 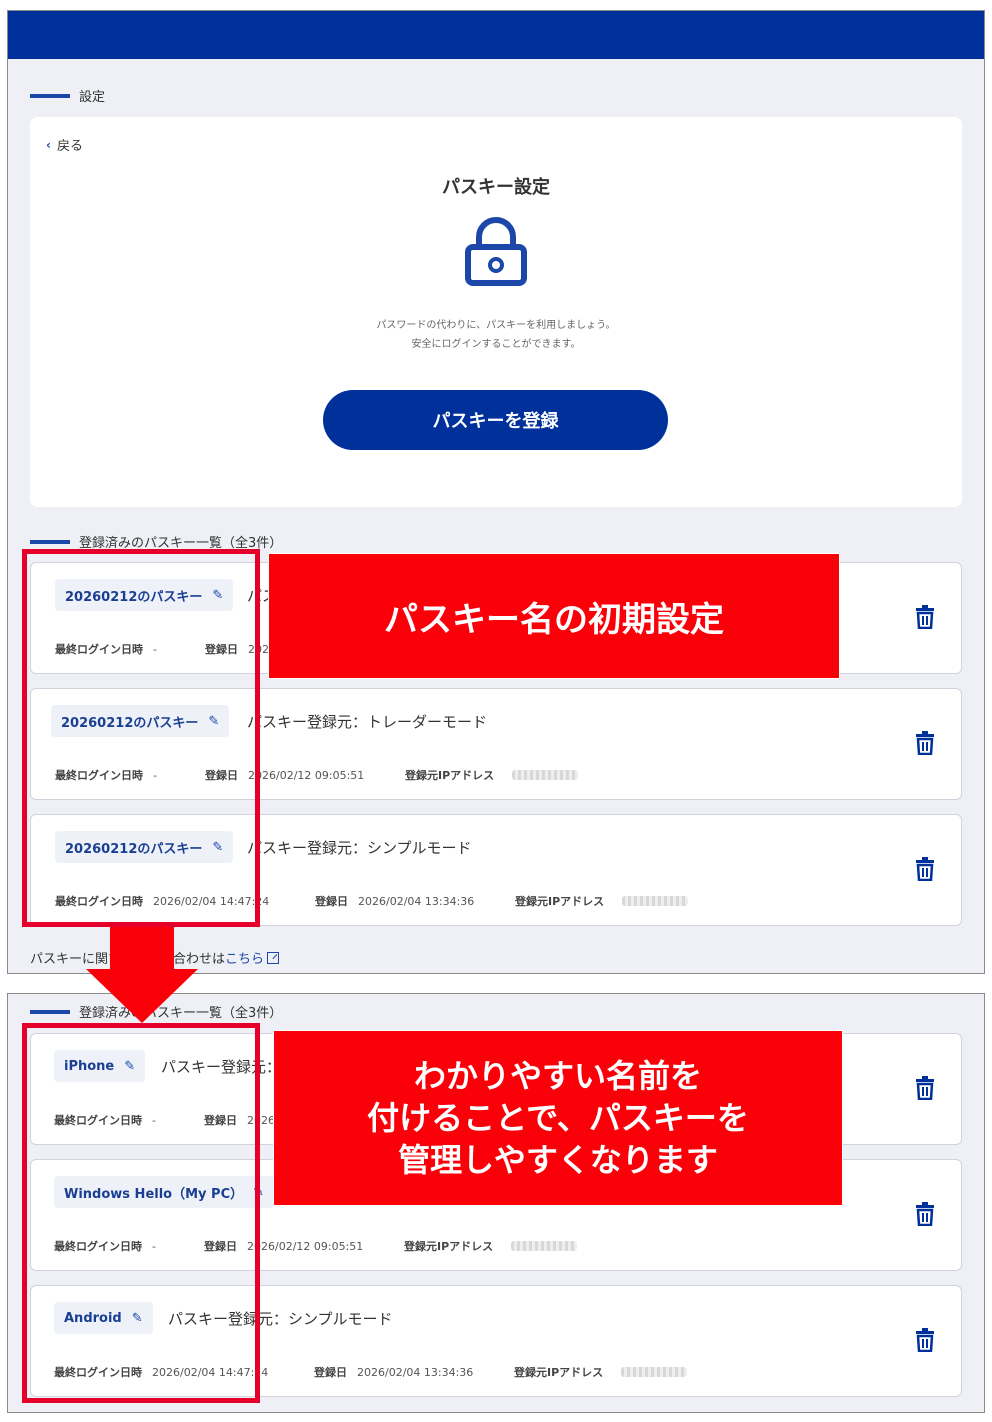 I want to click on down-arrow-icon, so click(x=142, y=975).